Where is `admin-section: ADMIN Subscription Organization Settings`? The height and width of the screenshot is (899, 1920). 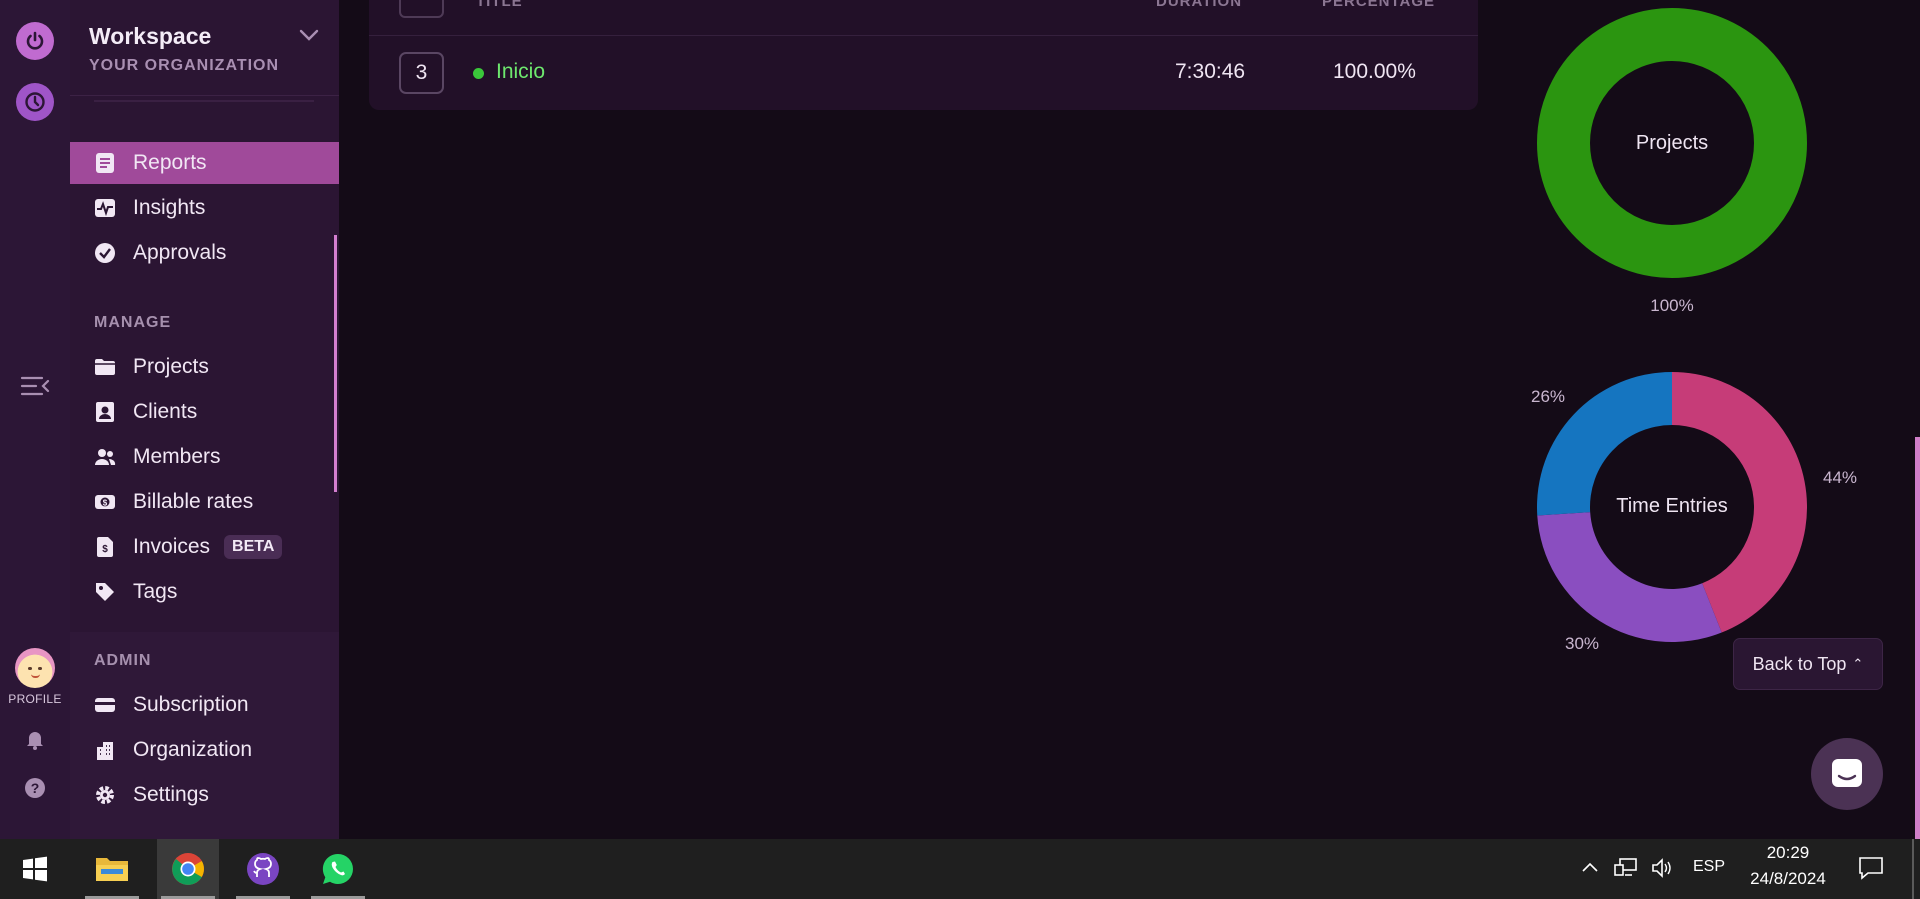
admin-section: ADMIN Subscription Organization Settings is located at coordinates (204, 735).